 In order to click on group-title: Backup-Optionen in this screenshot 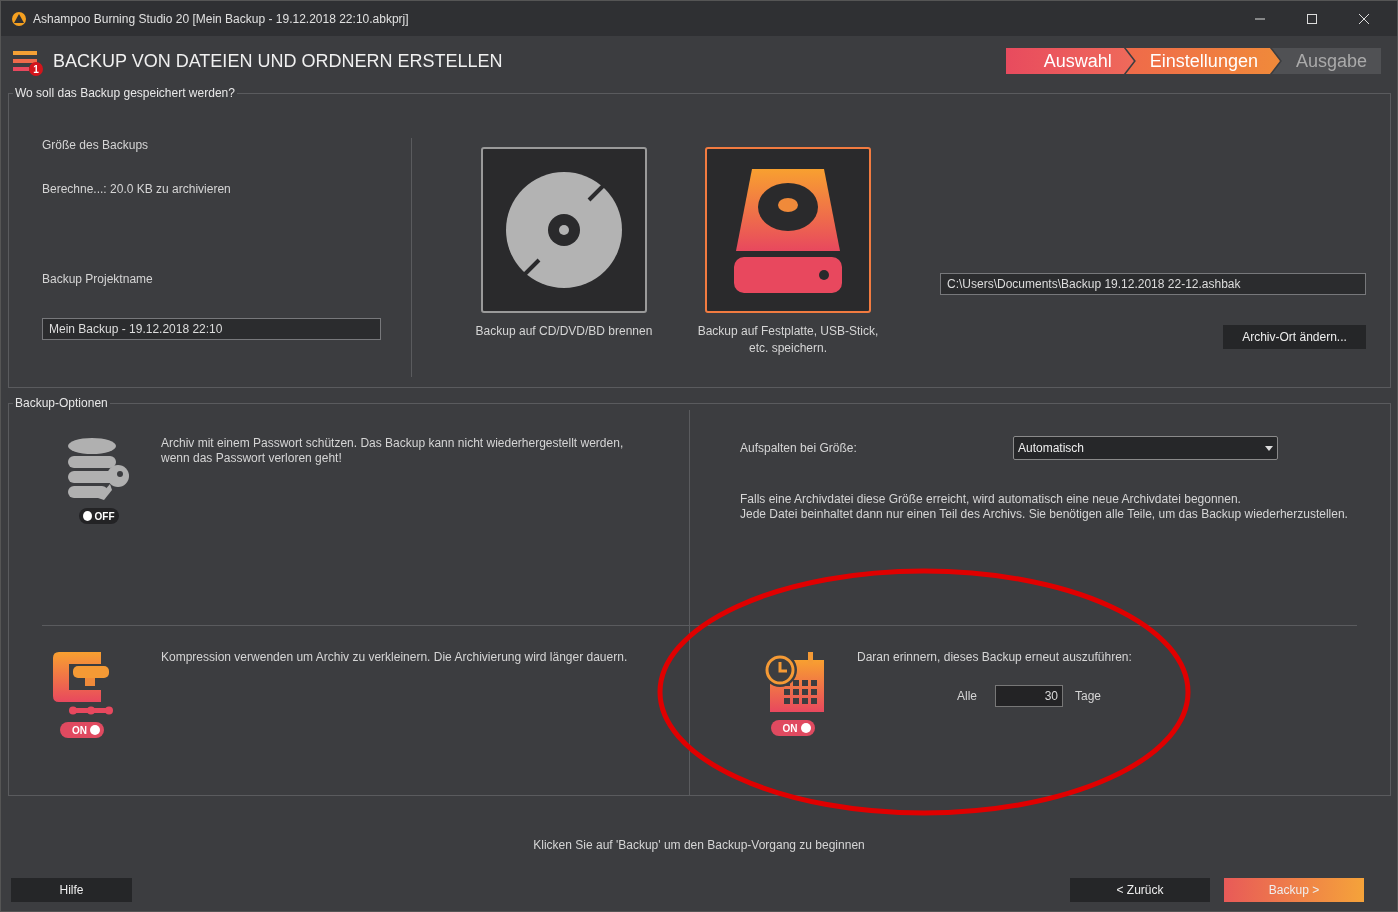, I will do `click(61, 403)`.